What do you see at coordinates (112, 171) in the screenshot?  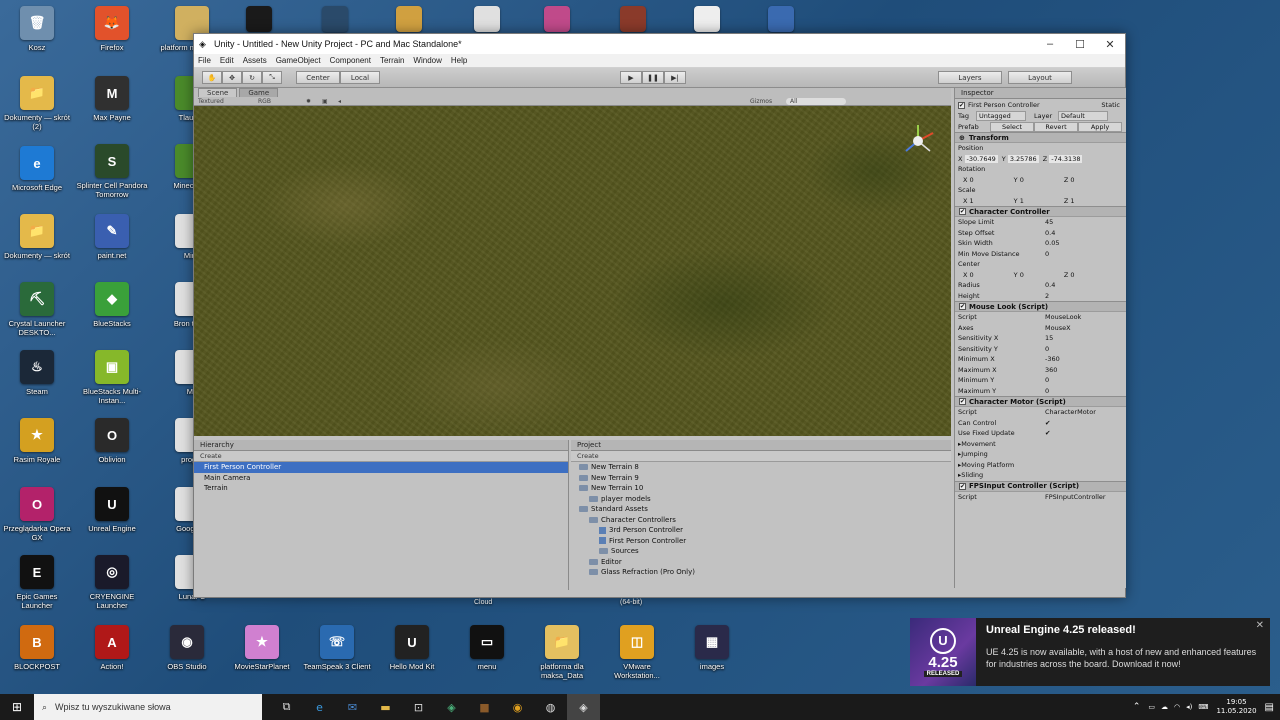 I see `desktop-icon: S Splinter Cell Pandora Tomorrow` at bounding box center [112, 171].